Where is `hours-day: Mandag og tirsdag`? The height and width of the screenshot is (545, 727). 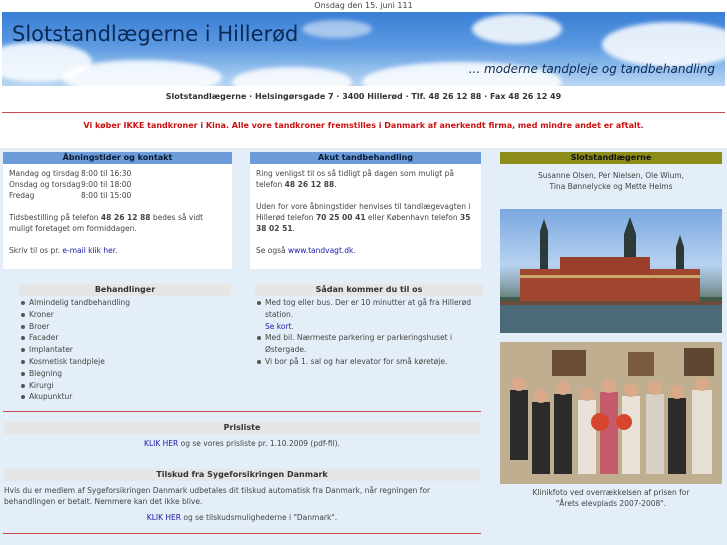 hours-day: Mandag og tirsdag is located at coordinates (44, 173).